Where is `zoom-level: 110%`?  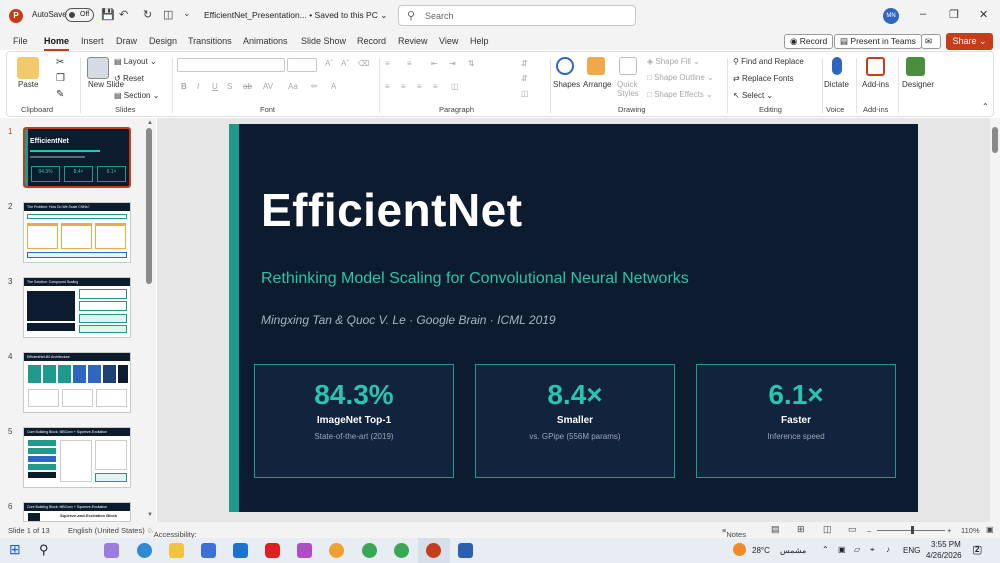
zoom-level: 110% is located at coordinates (970, 530).